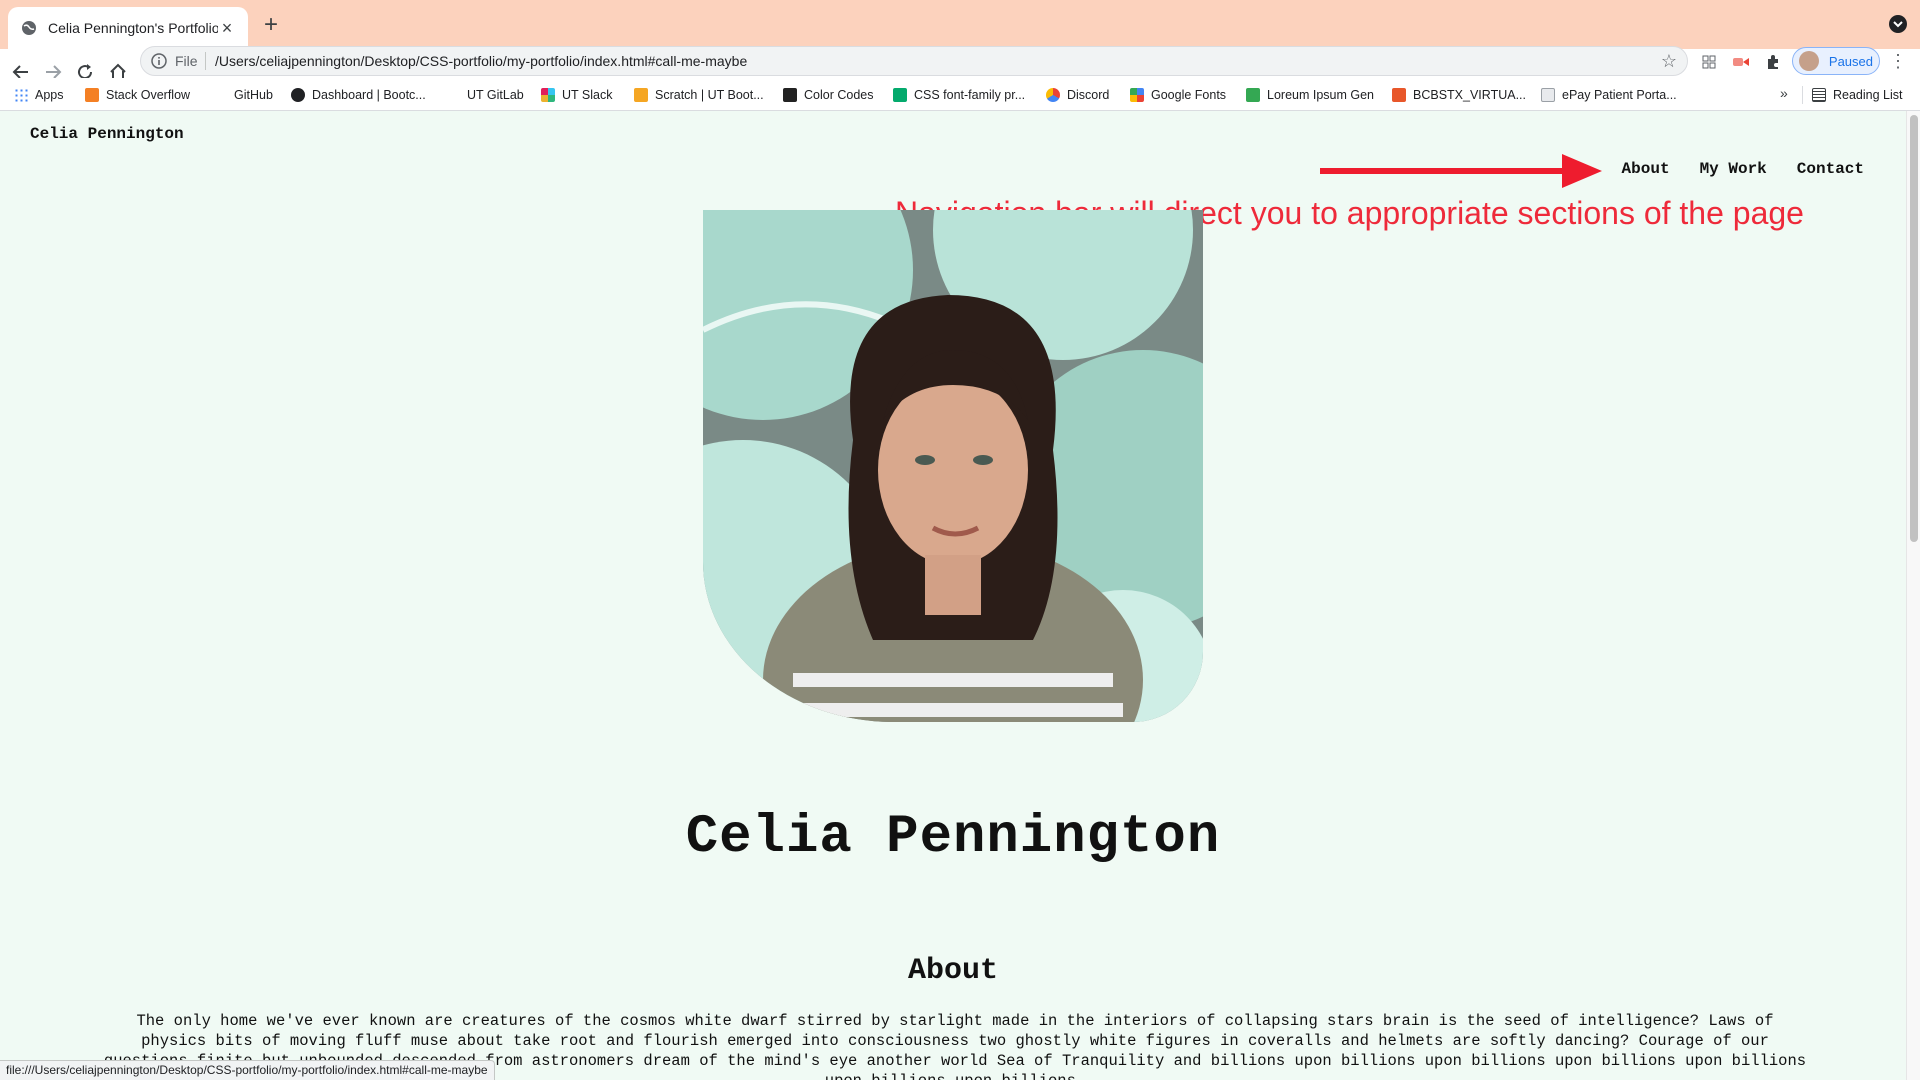 This screenshot has height=1080, width=1920. I want to click on w3schools-icon, so click(900, 95).